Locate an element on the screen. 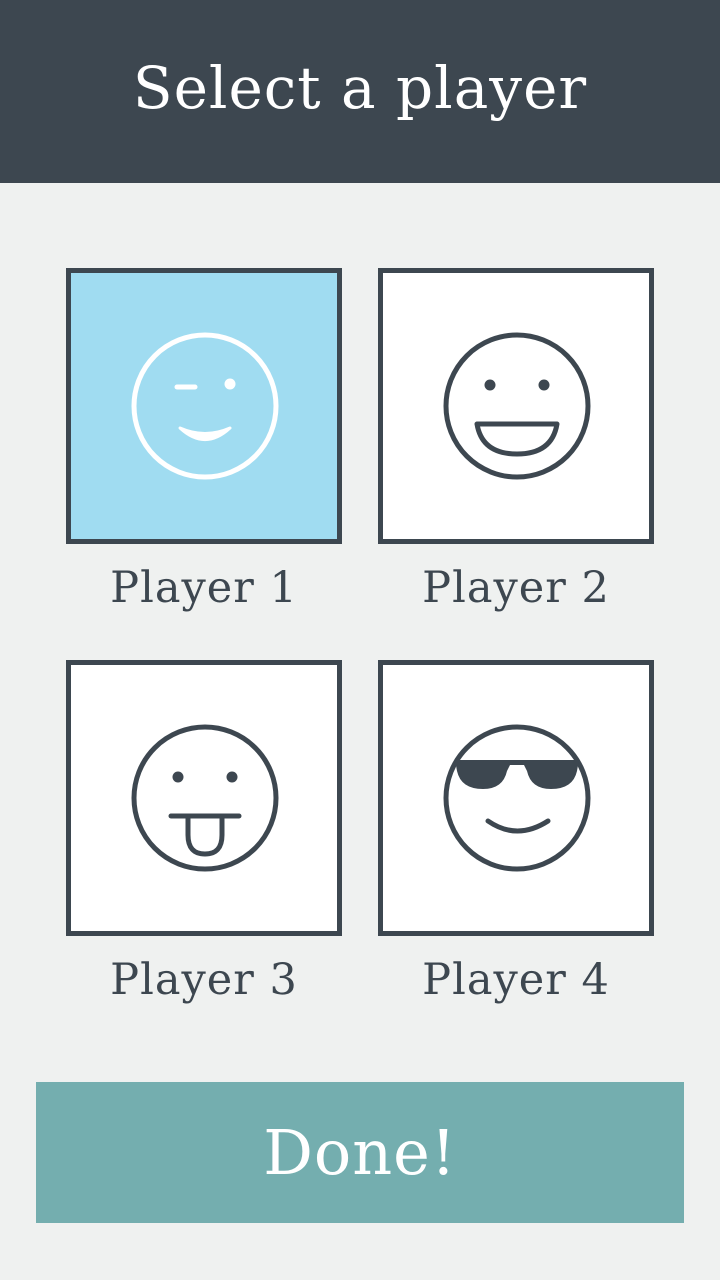 The image size is (720, 1280). player-3-tile is located at coordinates (204, 798).